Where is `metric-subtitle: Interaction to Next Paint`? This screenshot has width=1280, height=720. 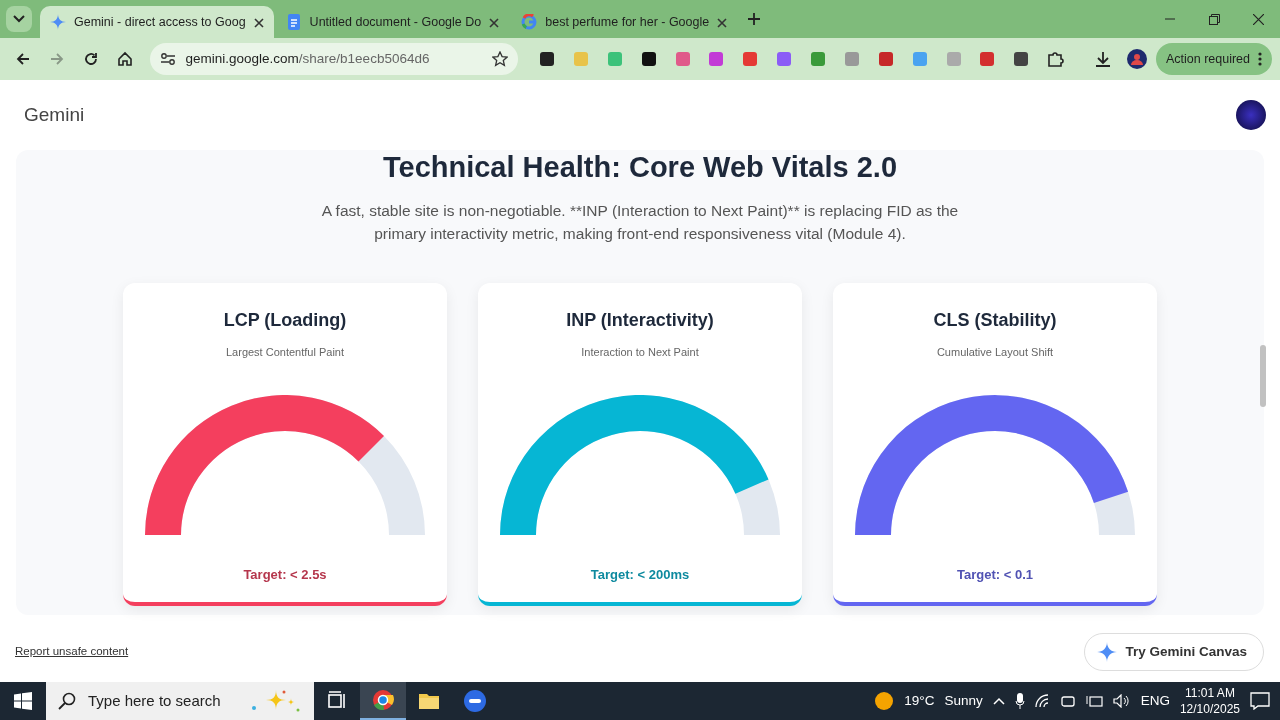
metric-subtitle: Interaction to Next Paint is located at coordinates (640, 353).